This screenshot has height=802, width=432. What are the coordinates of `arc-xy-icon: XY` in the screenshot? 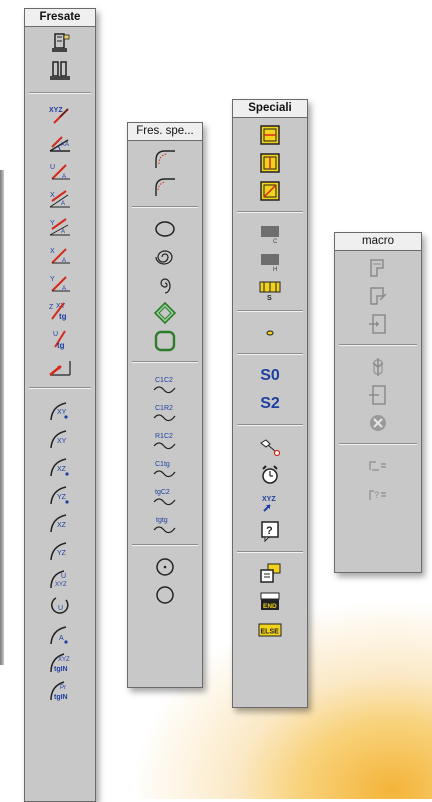 It's located at (60, 410).